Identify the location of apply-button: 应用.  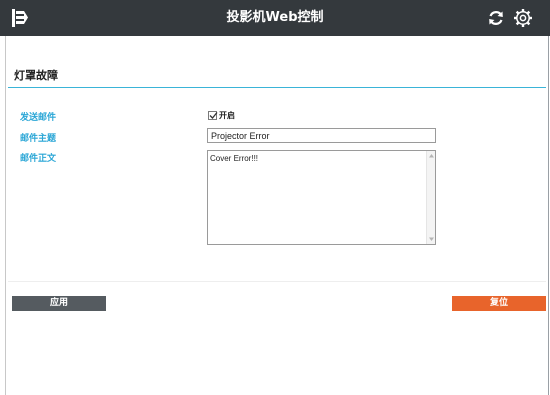
(59, 303).